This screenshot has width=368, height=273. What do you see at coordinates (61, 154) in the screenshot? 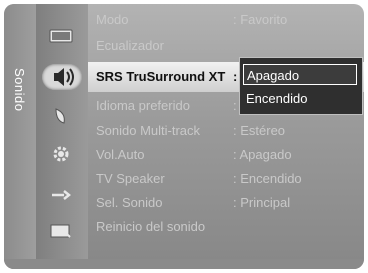
I see `settings-icon` at bounding box center [61, 154].